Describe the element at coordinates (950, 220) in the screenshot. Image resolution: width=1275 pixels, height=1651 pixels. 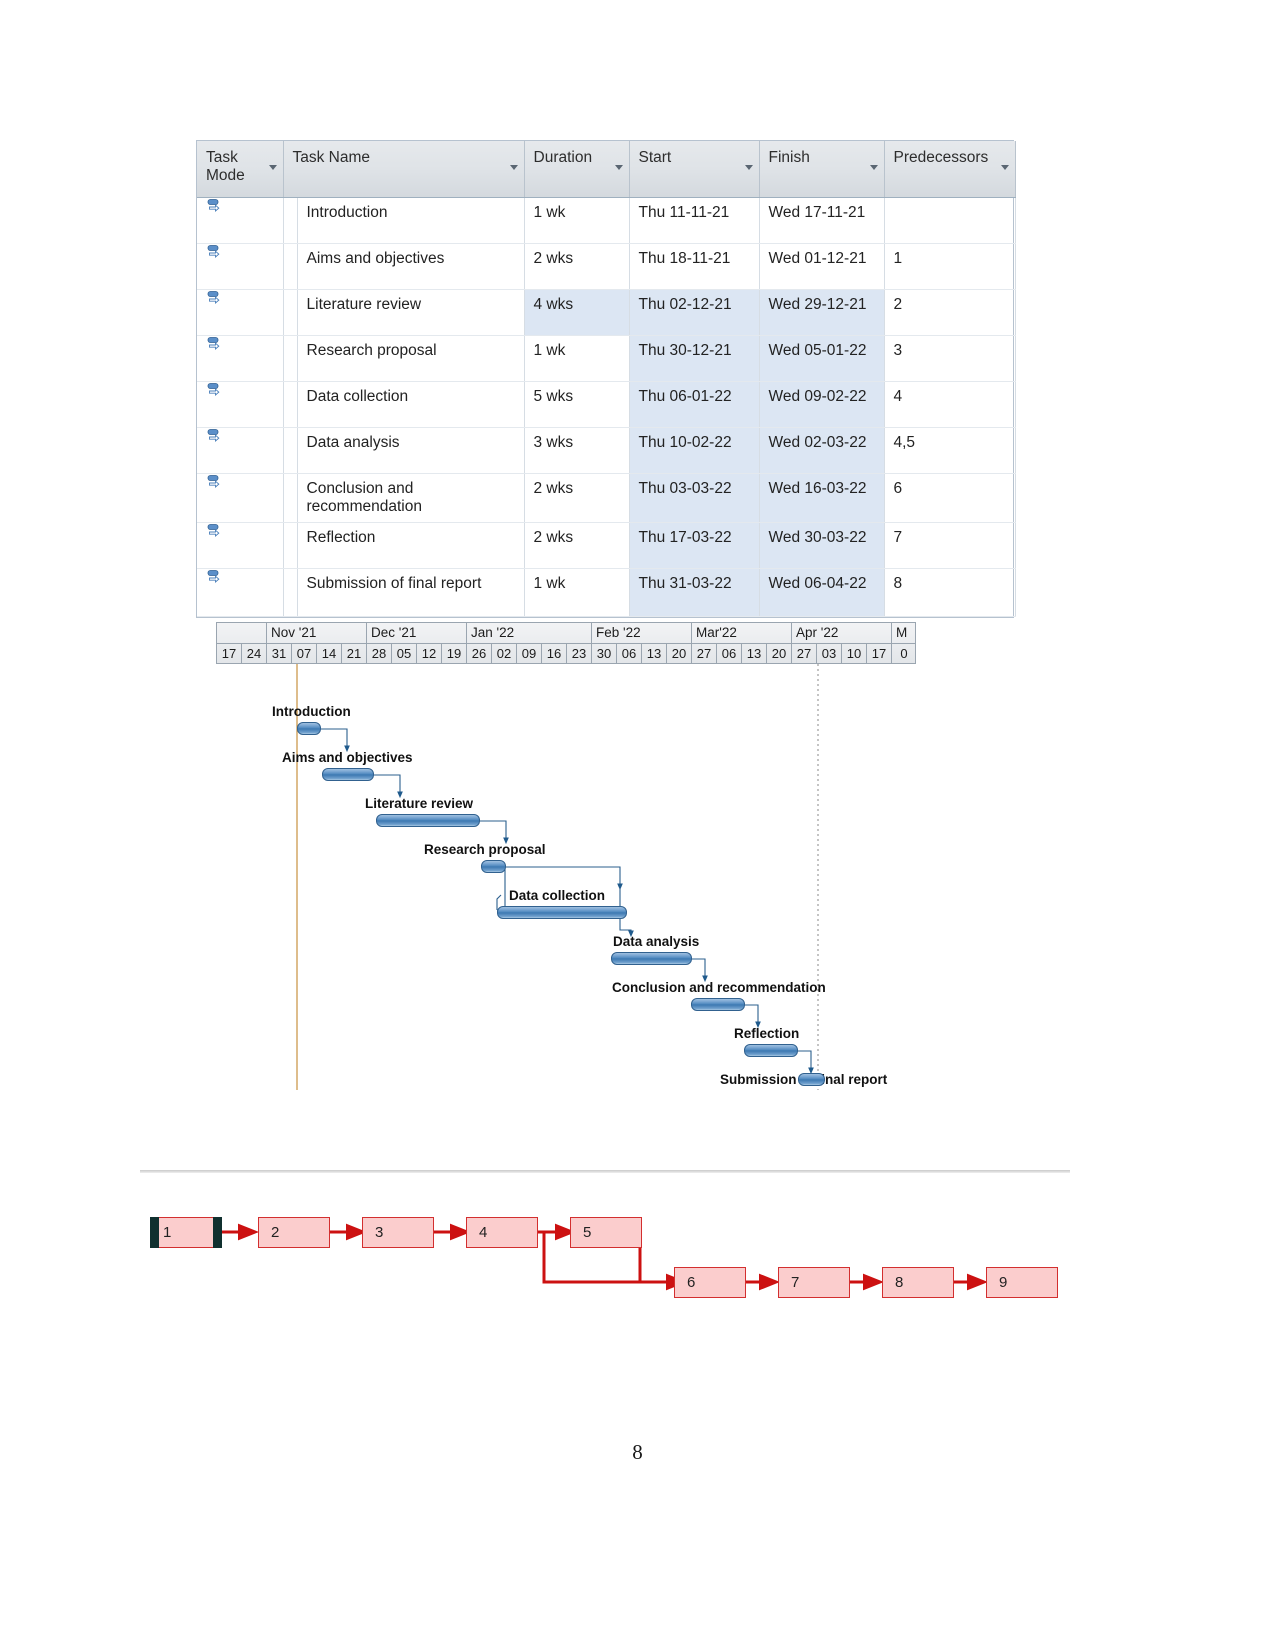
I see `cell-predecessors` at that location.